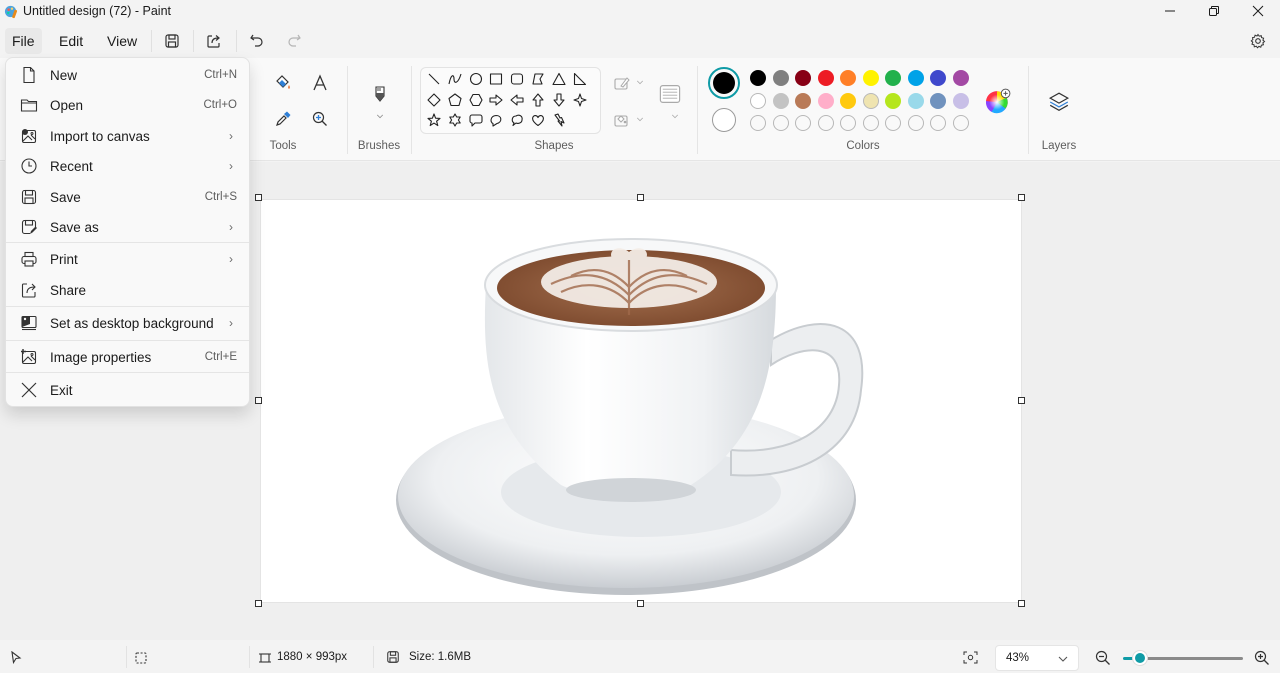 This screenshot has height=673, width=1280. What do you see at coordinates (1059, 102) in the screenshot?
I see `layers-button` at bounding box center [1059, 102].